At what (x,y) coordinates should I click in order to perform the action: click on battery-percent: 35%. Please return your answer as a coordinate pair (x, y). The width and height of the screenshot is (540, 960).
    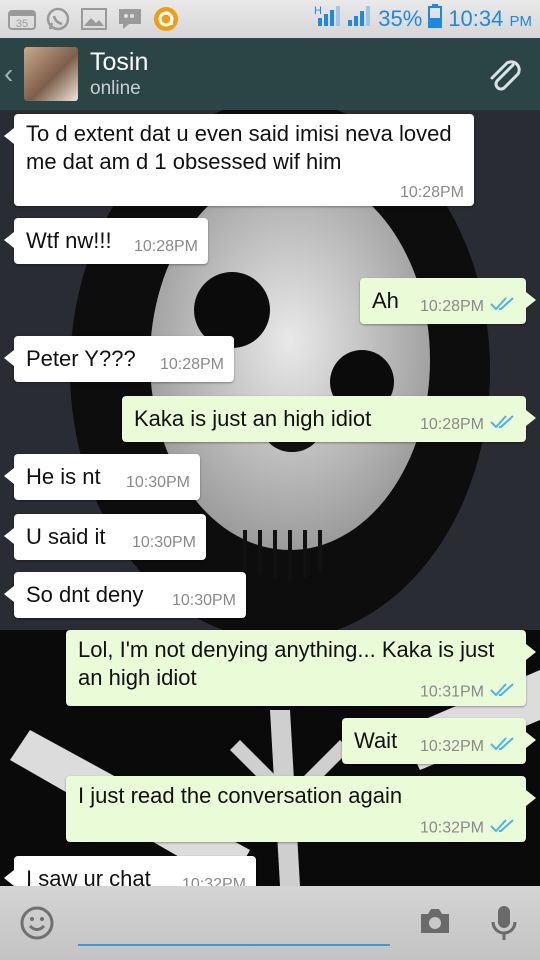
    Looking at the image, I should click on (400, 18).